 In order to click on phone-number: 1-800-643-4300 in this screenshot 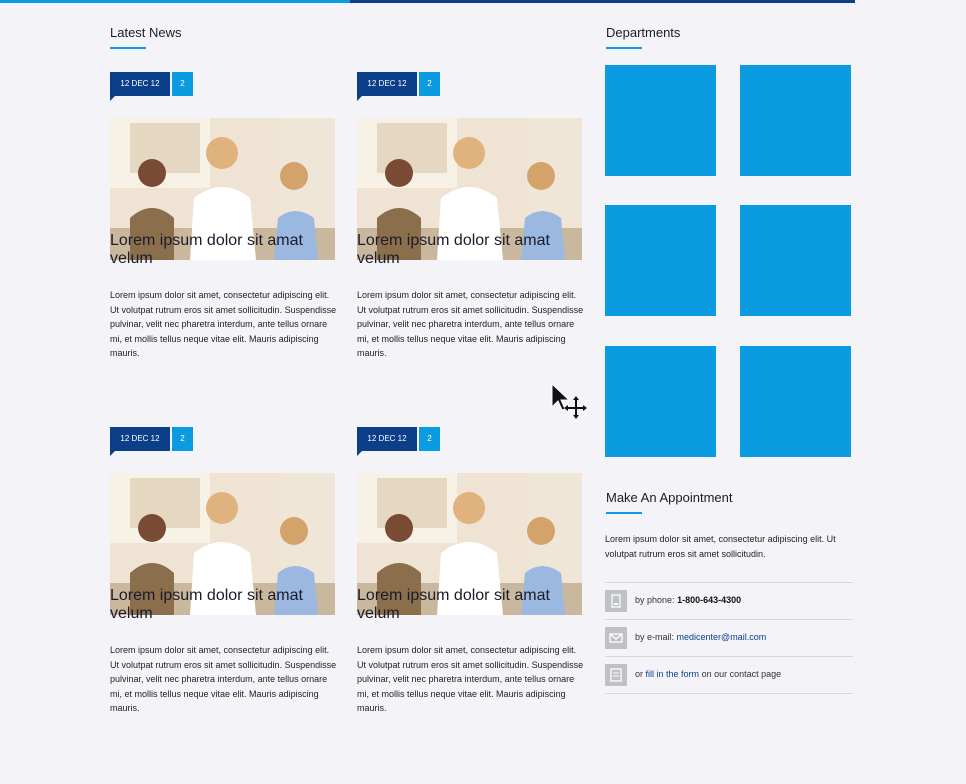, I will do `click(709, 600)`.